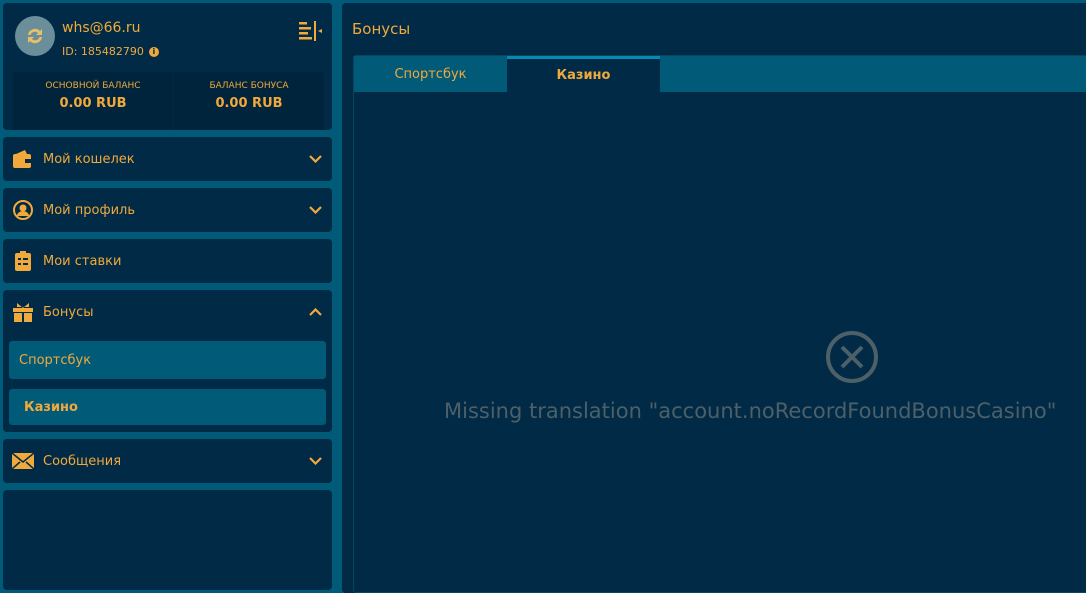 The height and width of the screenshot is (593, 1086). What do you see at coordinates (101, 28) in the screenshot?
I see `user-email: whs@66.ru` at bounding box center [101, 28].